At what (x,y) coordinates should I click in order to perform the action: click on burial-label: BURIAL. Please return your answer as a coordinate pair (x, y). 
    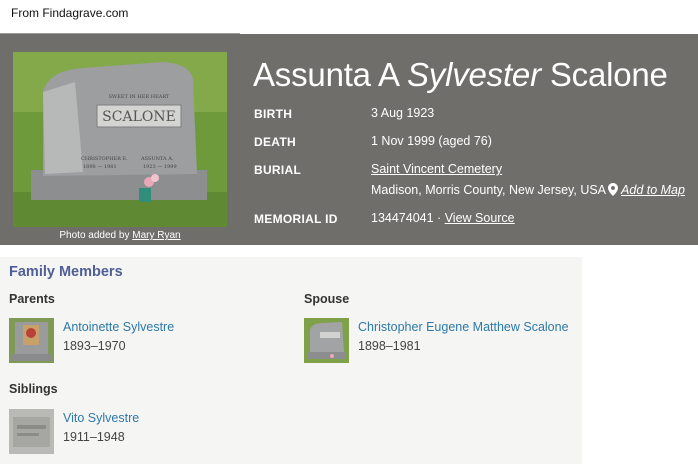
    Looking at the image, I should click on (278, 170).